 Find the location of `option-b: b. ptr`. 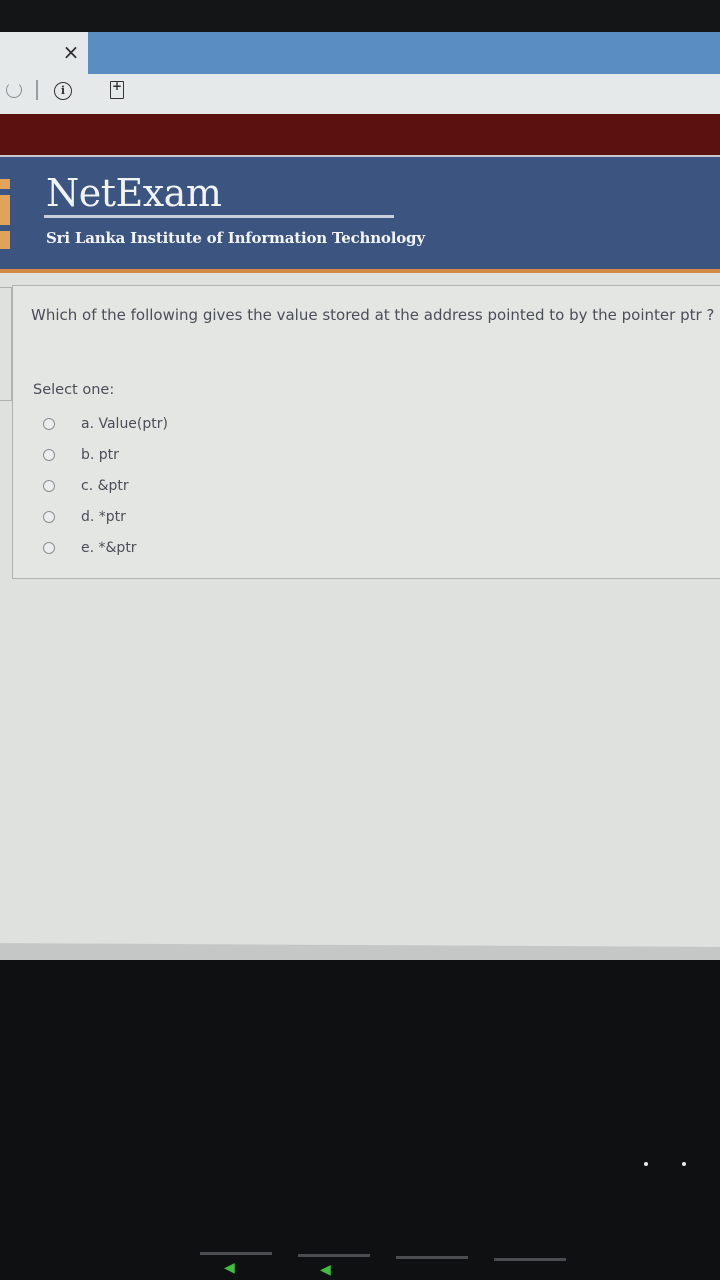

option-b: b. ptr is located at coordinates (104, 454).